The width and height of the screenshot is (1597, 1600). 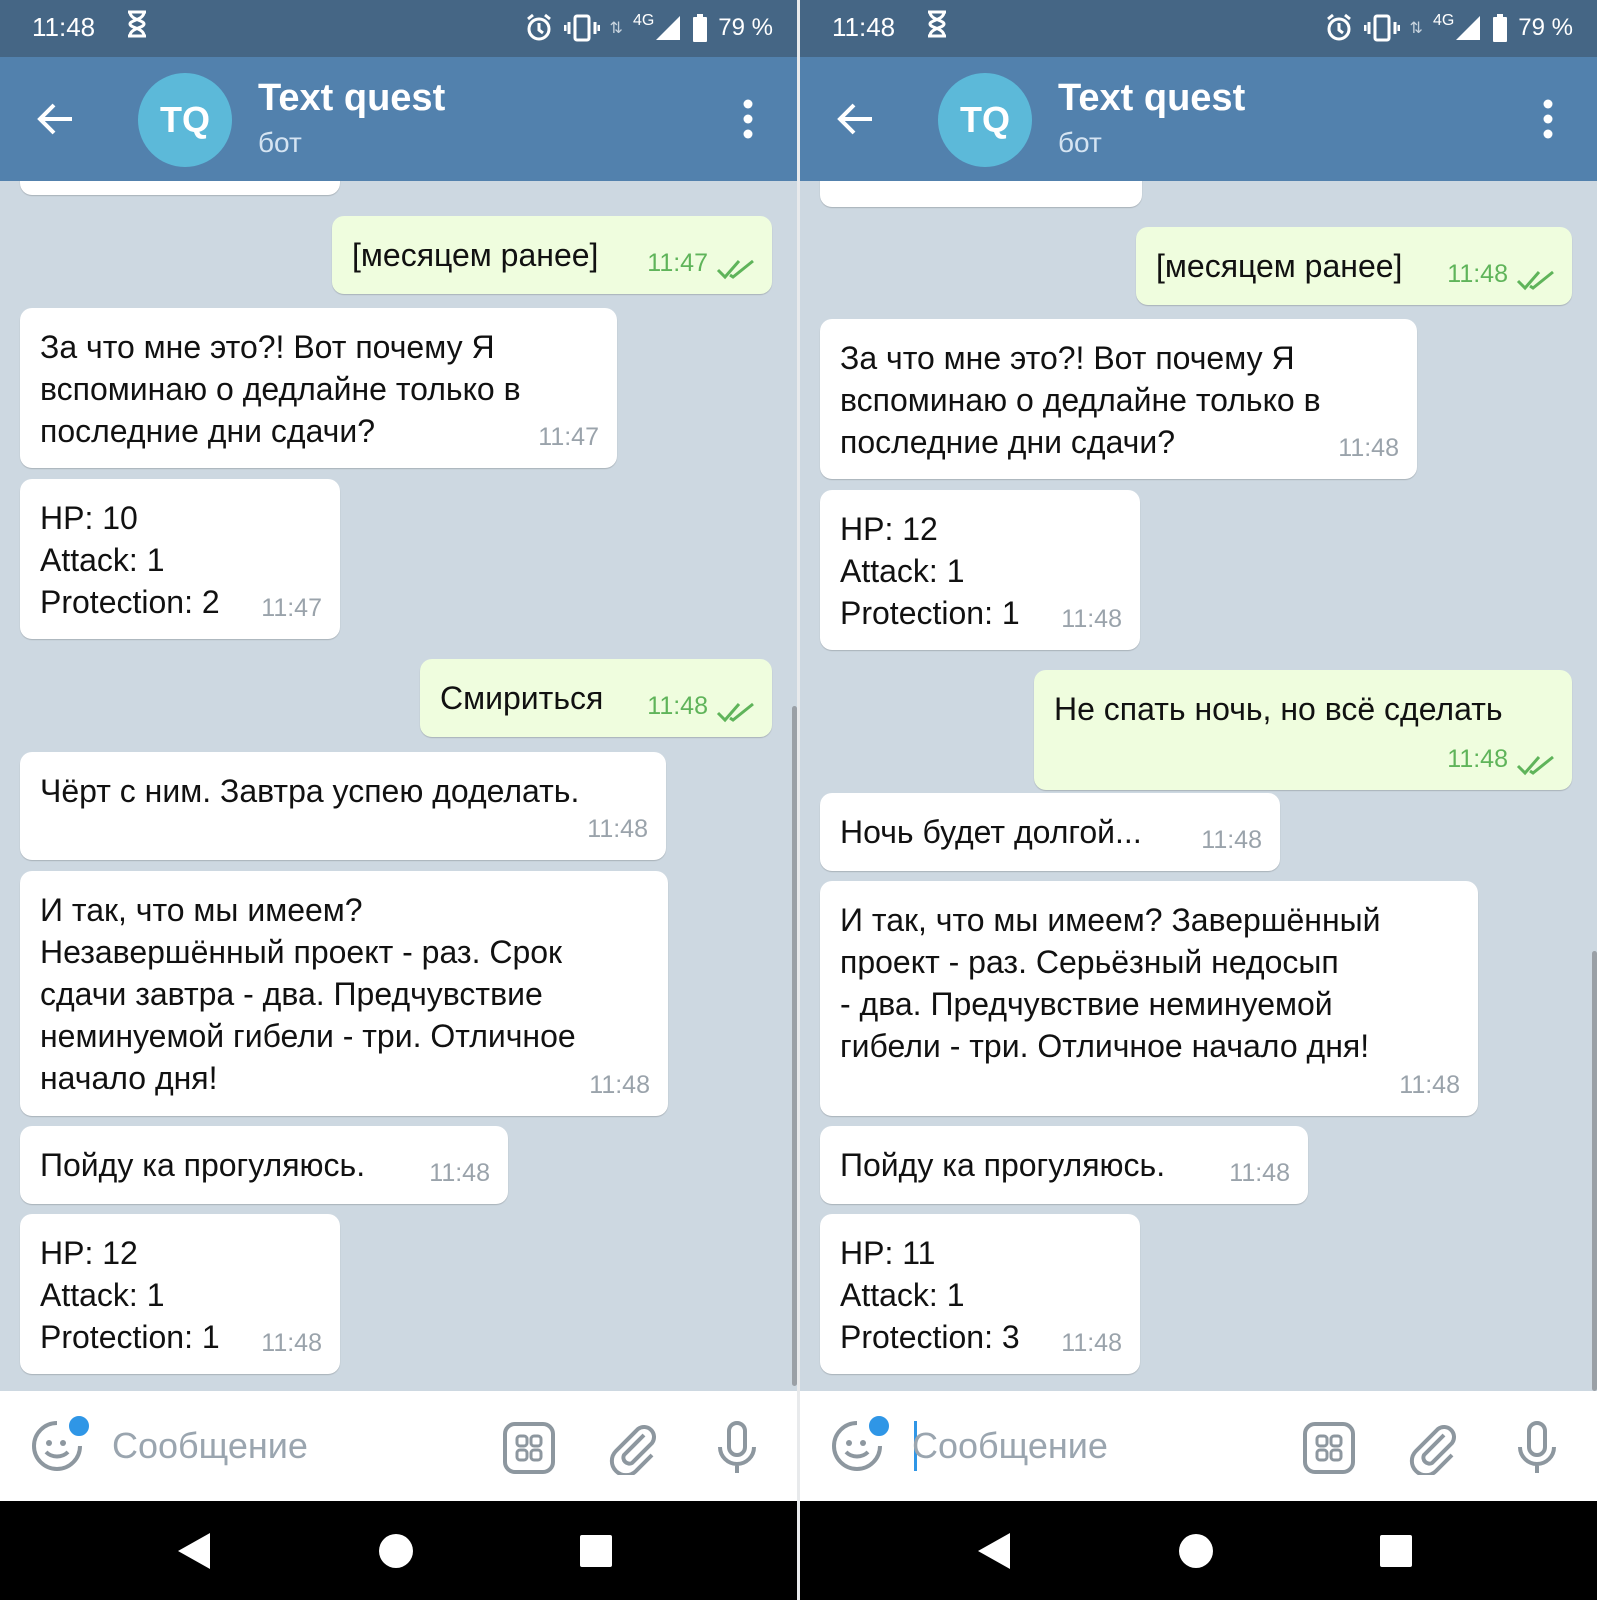 What do you see at coordinates (522, 698) in the screenshot?
I see `message-text: Смириться` at bounding box center [522, 698].